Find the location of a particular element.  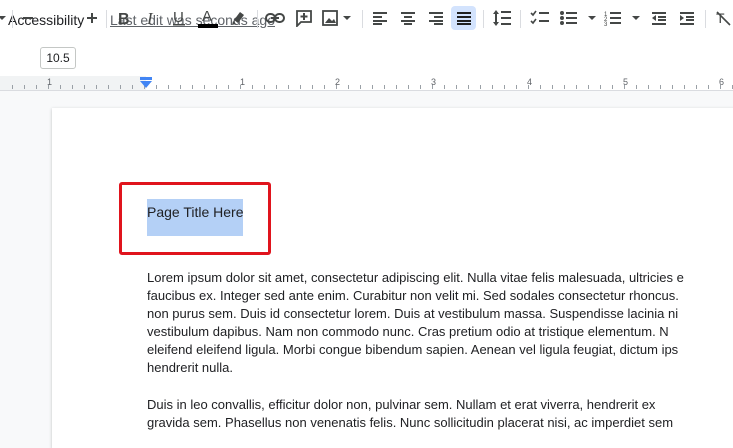

clear-formatting-icon: T is located at coordinates (723, 18).